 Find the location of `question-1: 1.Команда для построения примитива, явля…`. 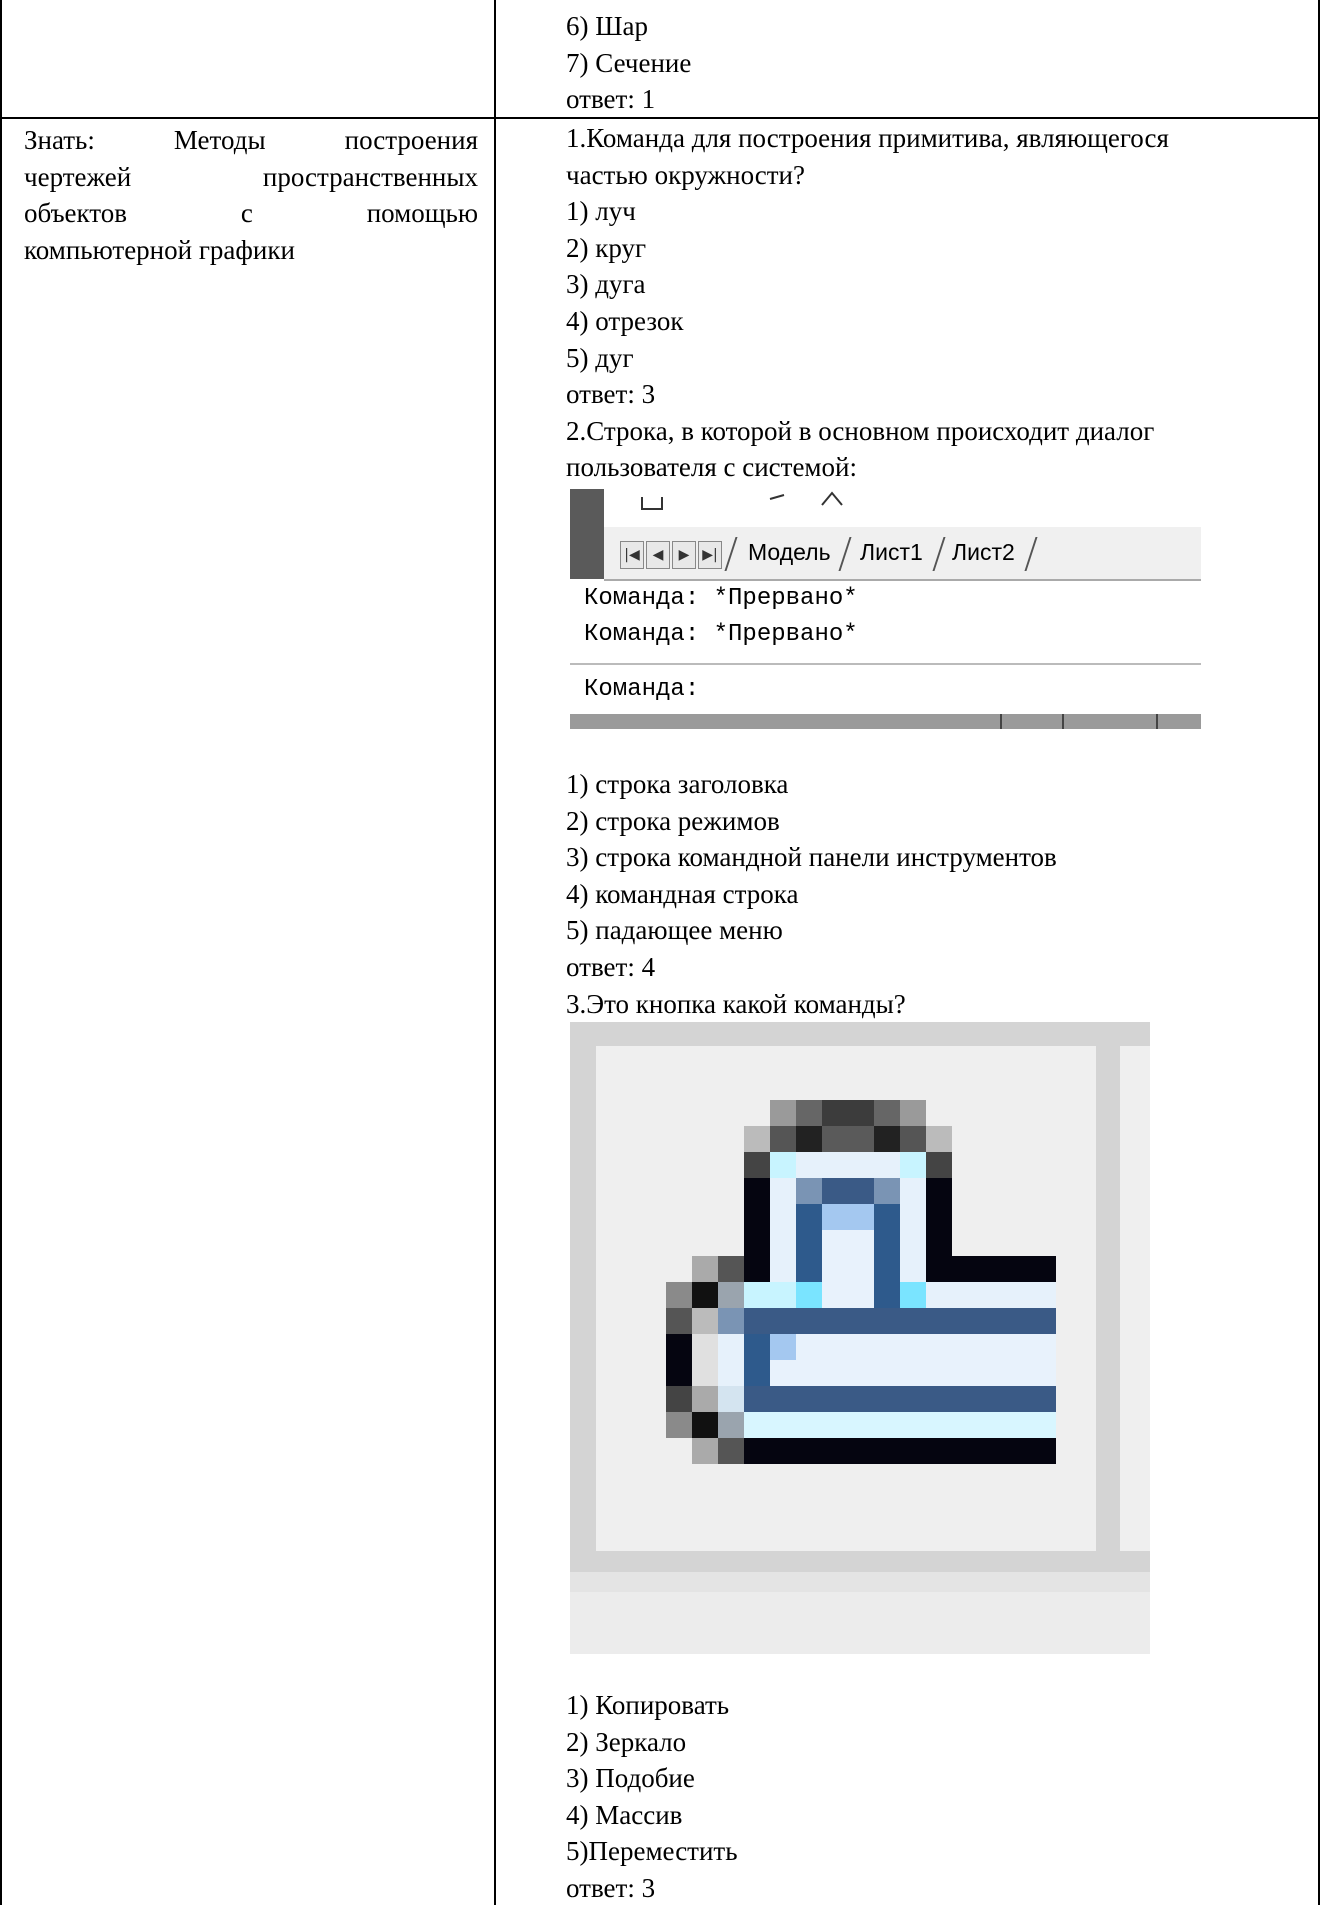

question-1: 1.Команда для построения примитива, явля… is located at coordinates (867, 303).